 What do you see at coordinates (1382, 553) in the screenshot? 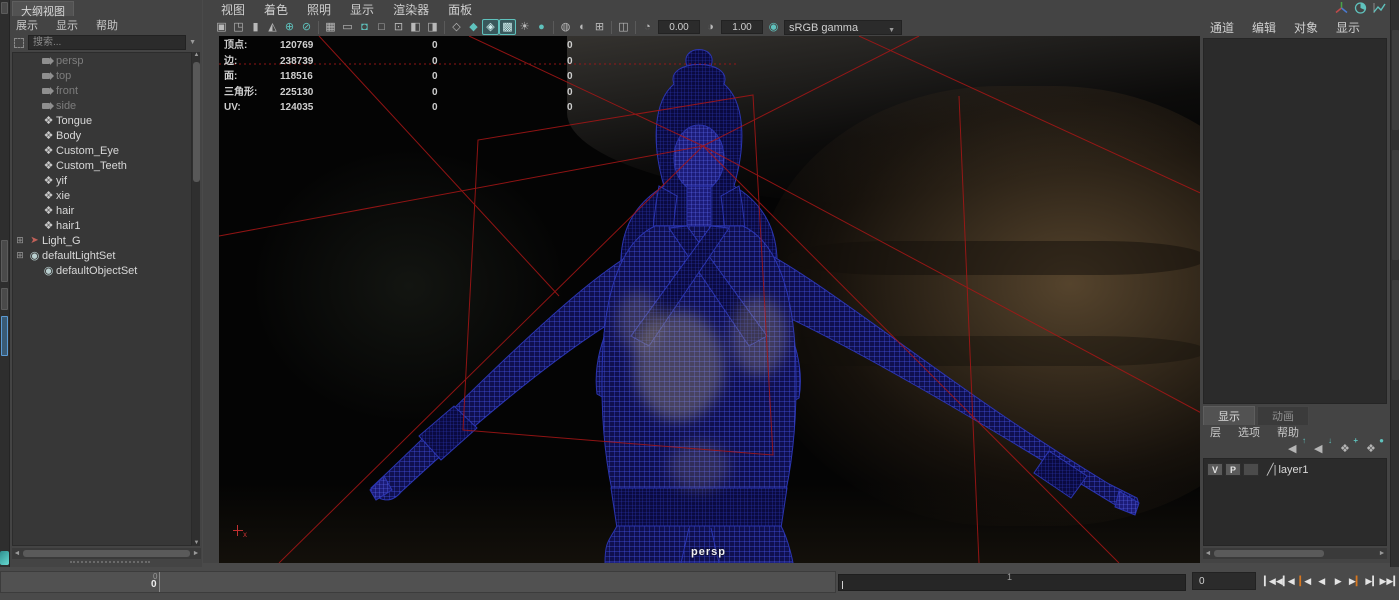
I see `scroll-right-icon: ►` at bounding box center [1382, 553].